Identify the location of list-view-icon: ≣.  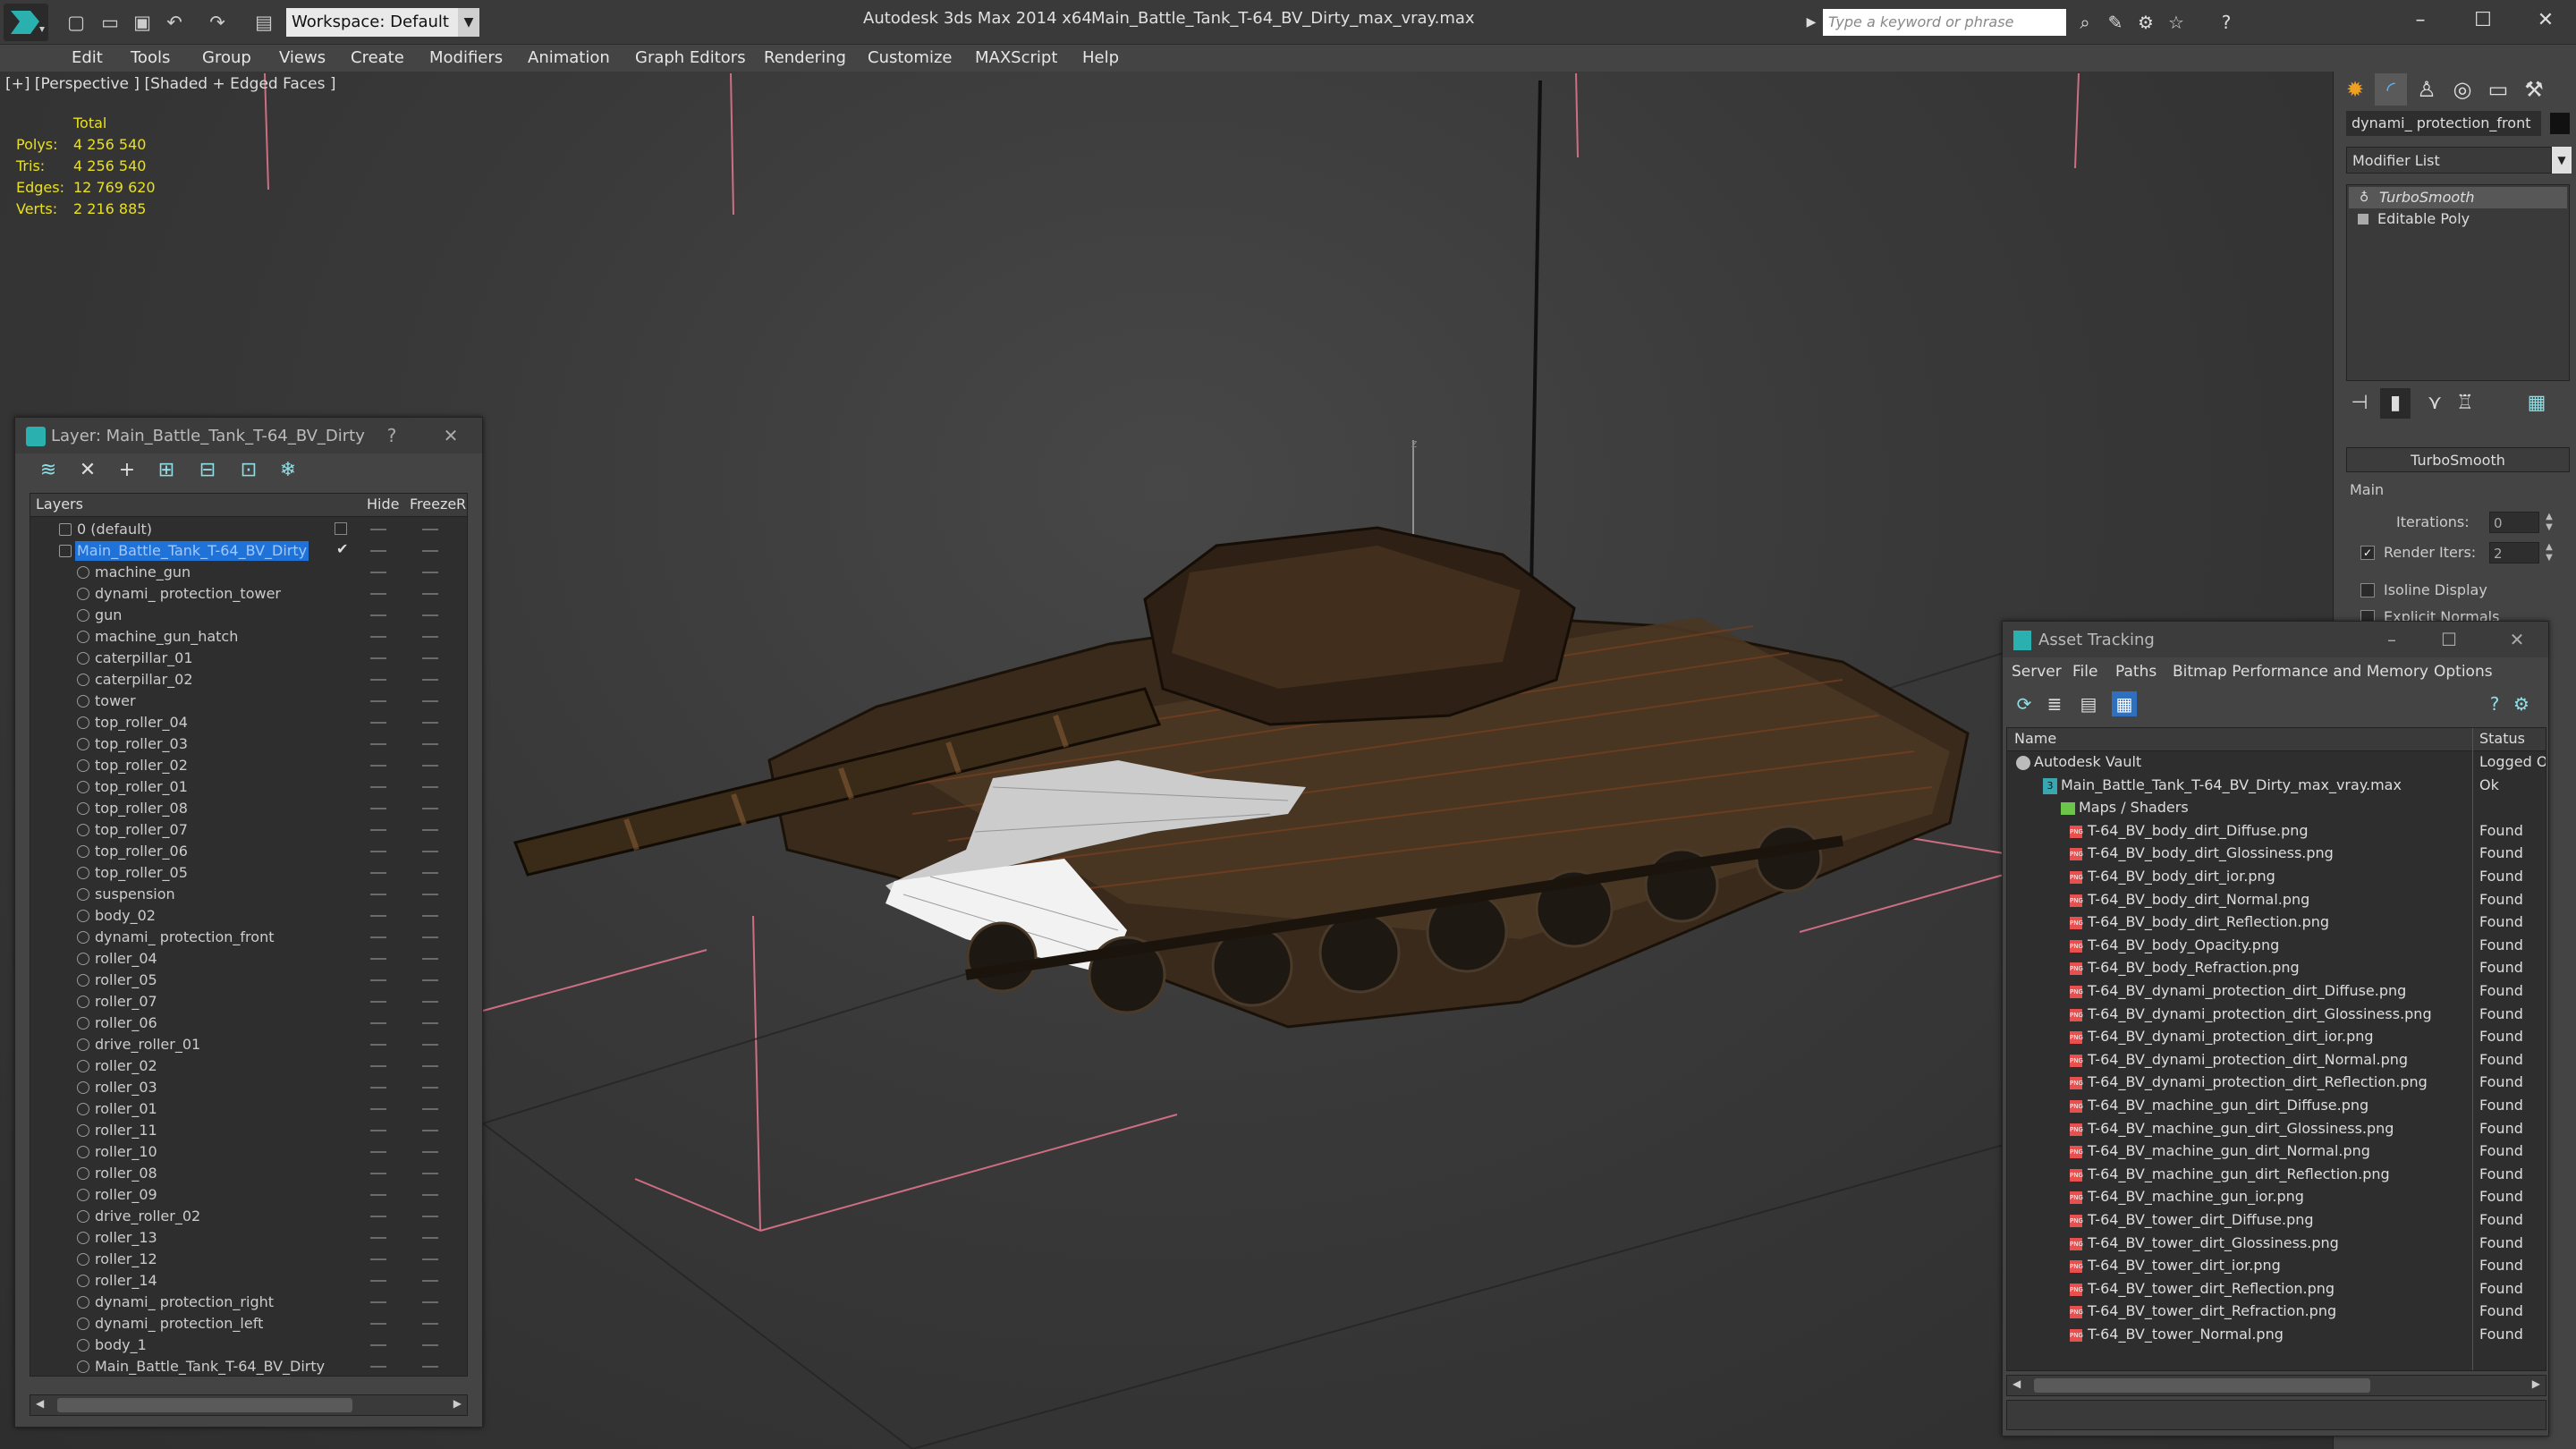
(2054, 703).